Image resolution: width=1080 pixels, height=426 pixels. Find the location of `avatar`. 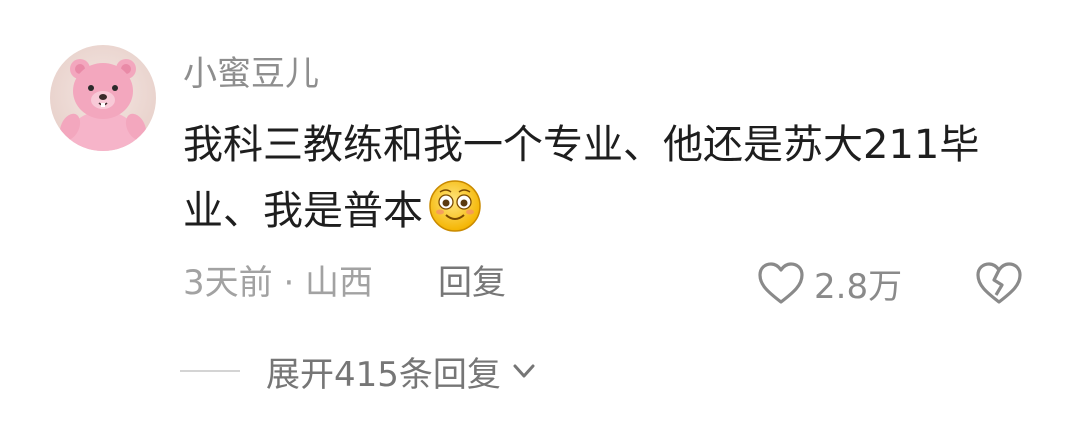

avatar is located at coordinates (103, 98).